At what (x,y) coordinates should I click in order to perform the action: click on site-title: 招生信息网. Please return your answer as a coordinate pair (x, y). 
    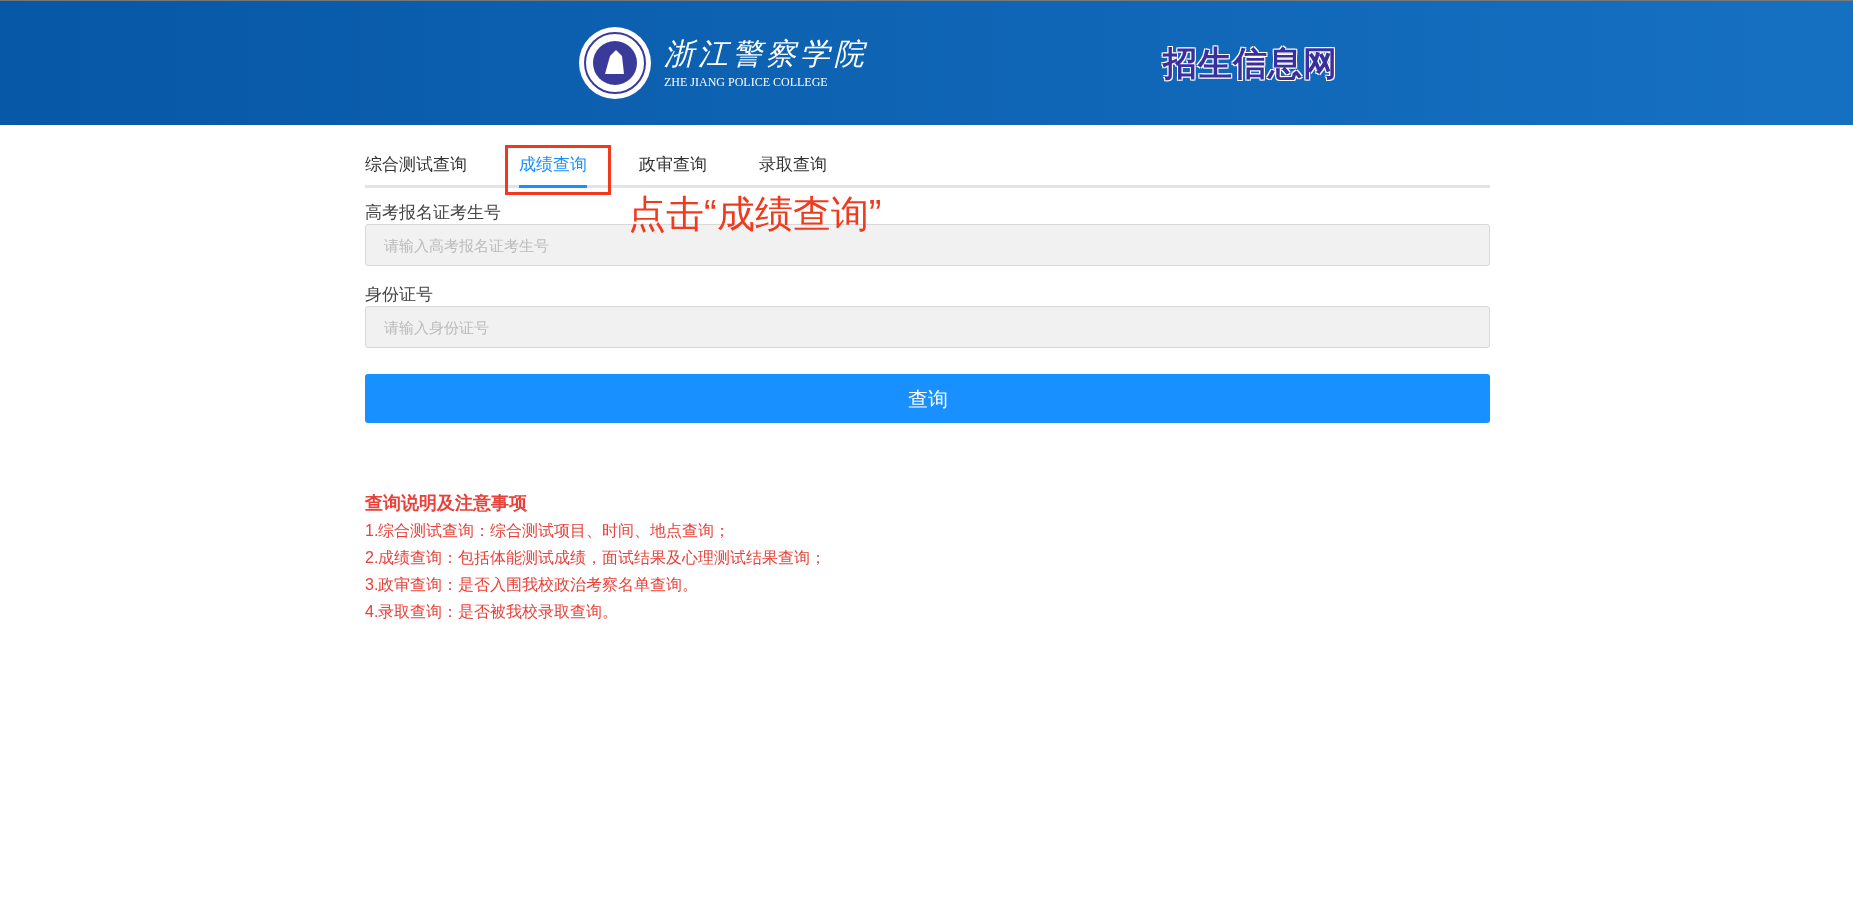
    Looking at the image, I should click on (1250, 63).